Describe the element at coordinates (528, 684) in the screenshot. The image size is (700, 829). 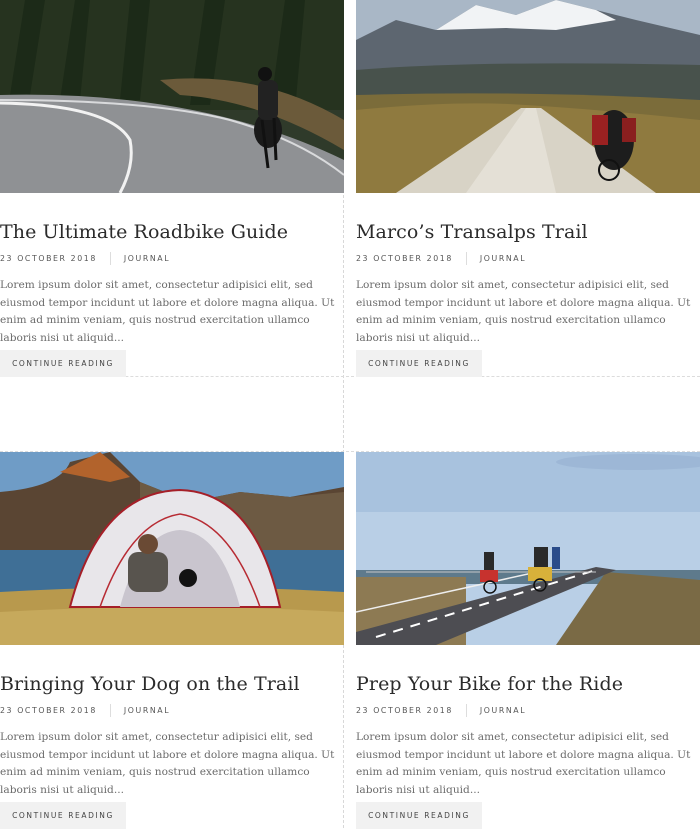
I see `post-title: Prep Your Bike for the Ride` at that location.